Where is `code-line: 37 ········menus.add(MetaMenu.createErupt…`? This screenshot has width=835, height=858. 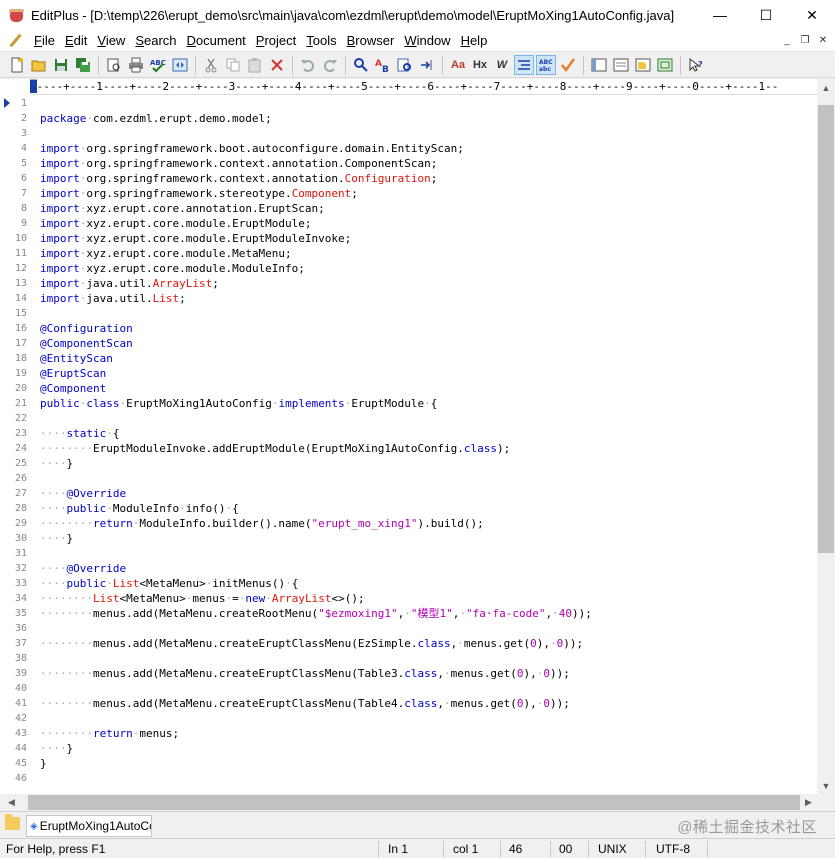 code-line: 37 ········menus.add(MetaMenu.createErupt… is located at coordinates (408, 643).